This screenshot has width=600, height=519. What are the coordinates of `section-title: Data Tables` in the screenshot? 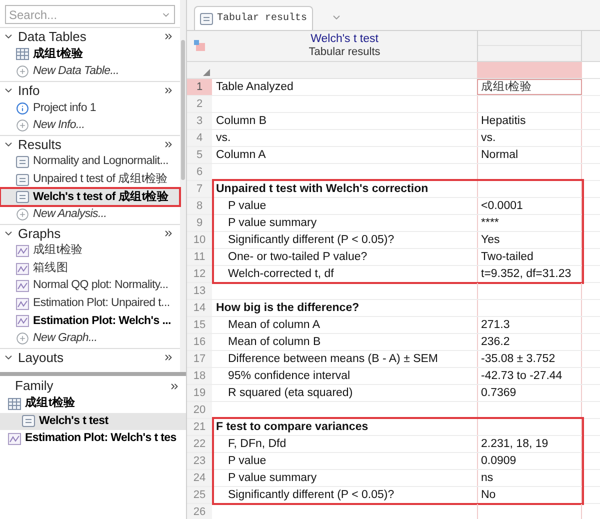 It's located at (90, 37).